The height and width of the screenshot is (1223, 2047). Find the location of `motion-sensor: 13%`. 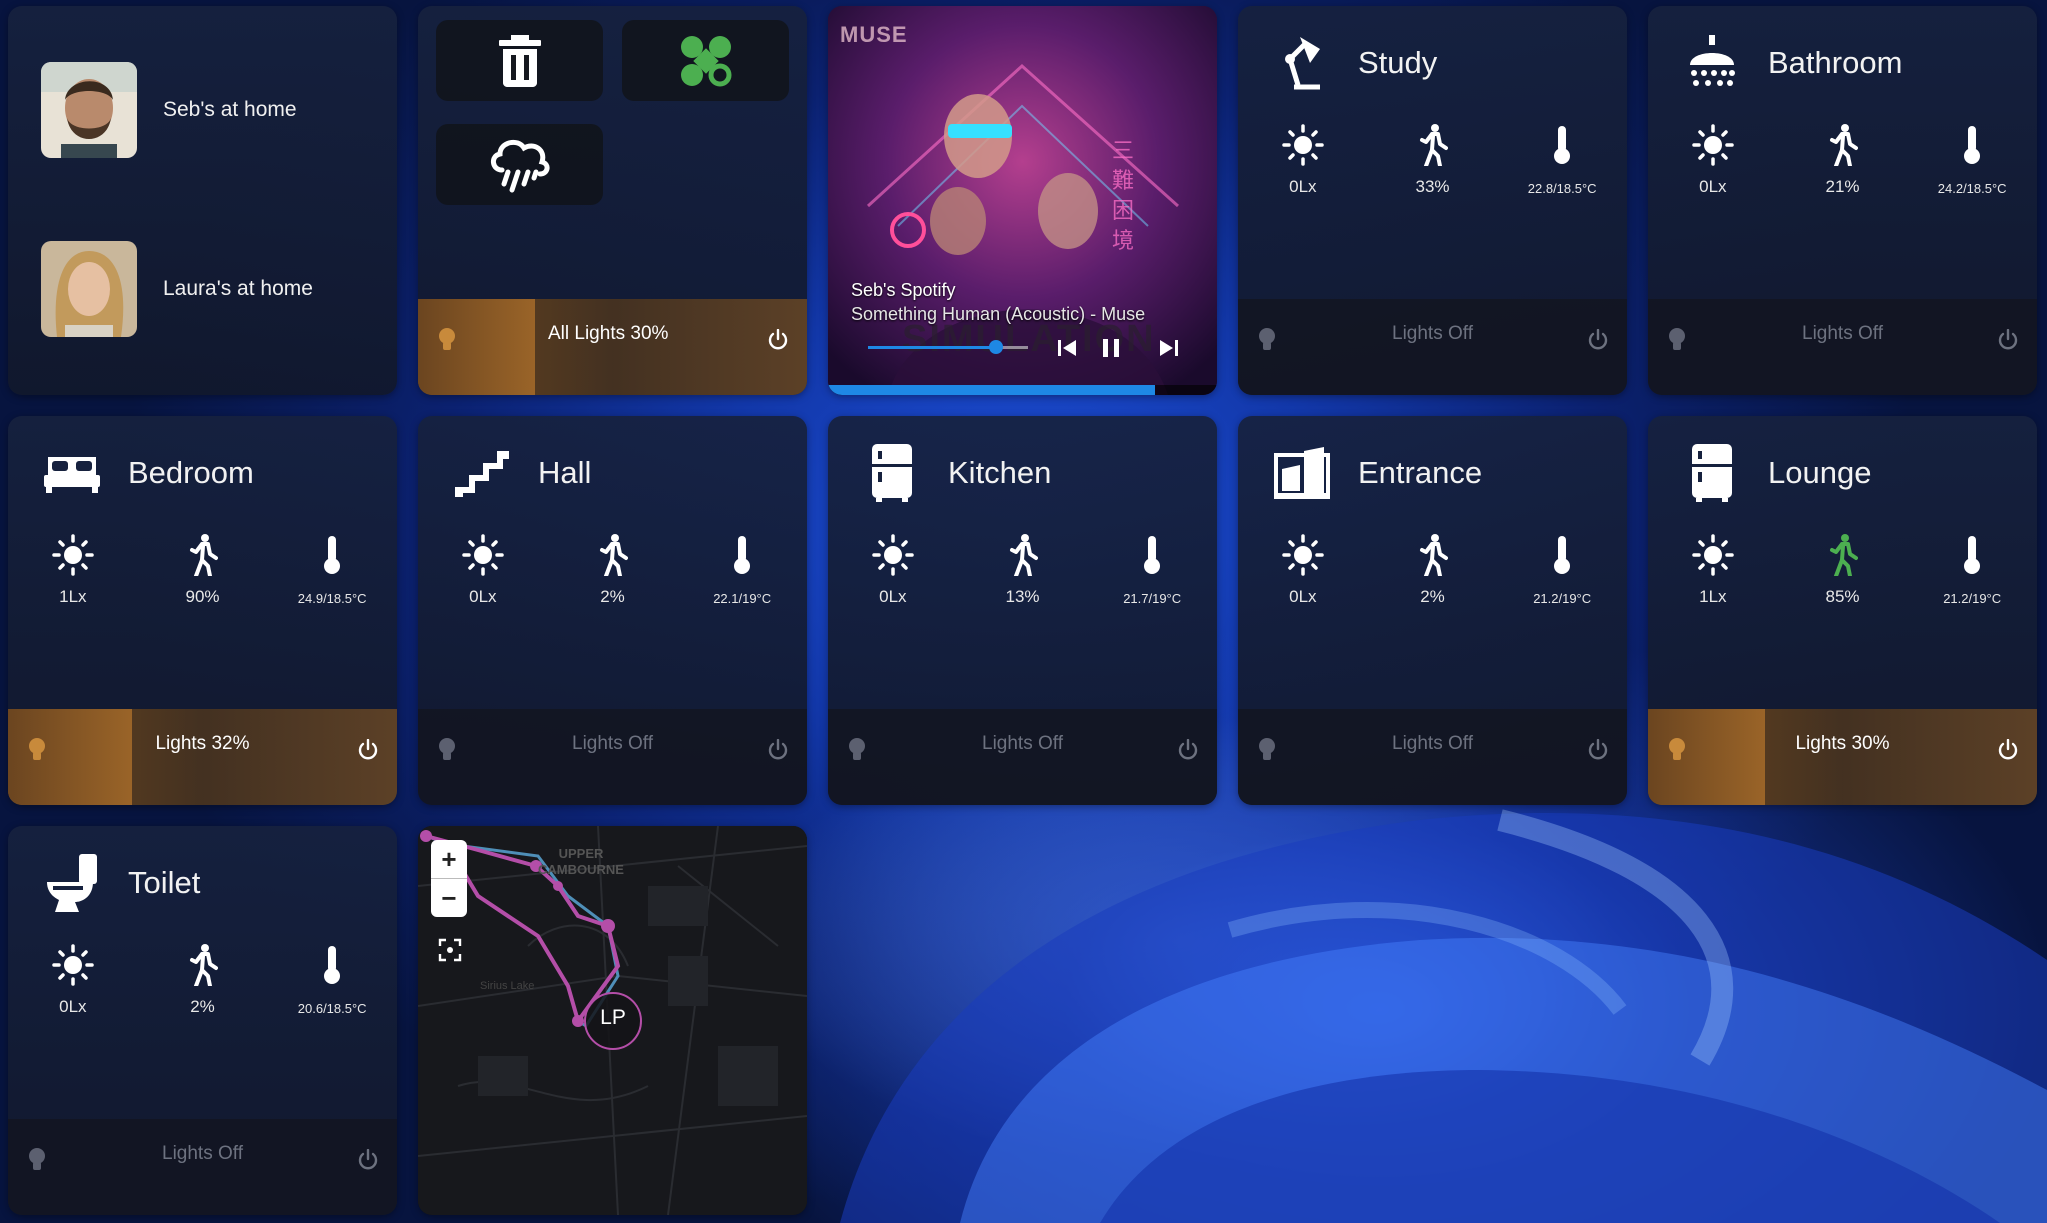

motion-sensor: 13% is located at coordinates (1023, 570).